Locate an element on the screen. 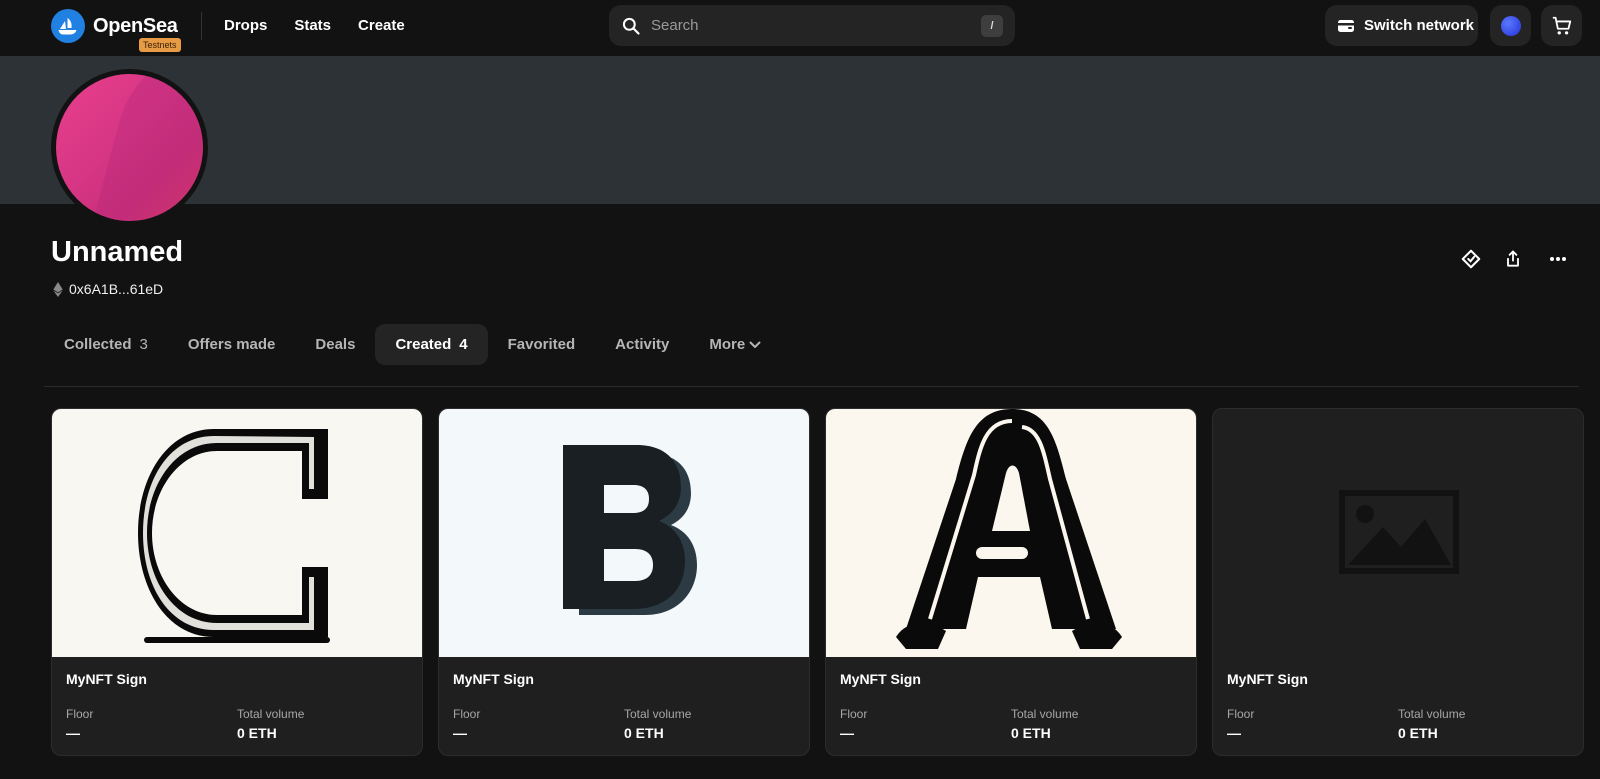  tab-more: More is located at coordinates (735, 344).